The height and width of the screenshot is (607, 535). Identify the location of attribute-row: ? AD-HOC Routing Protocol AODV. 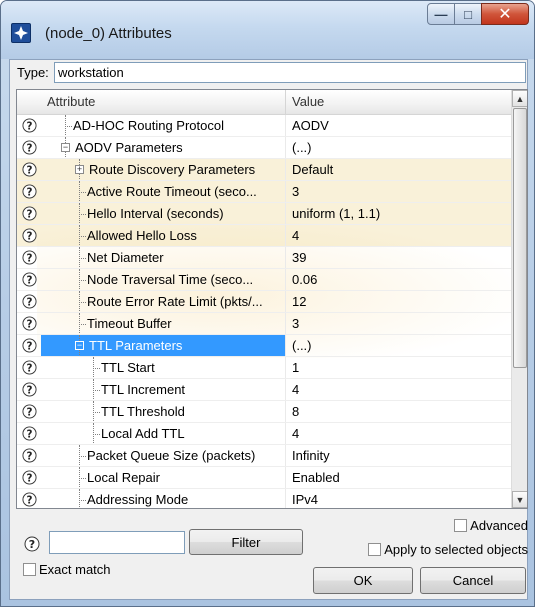
(264, 126).